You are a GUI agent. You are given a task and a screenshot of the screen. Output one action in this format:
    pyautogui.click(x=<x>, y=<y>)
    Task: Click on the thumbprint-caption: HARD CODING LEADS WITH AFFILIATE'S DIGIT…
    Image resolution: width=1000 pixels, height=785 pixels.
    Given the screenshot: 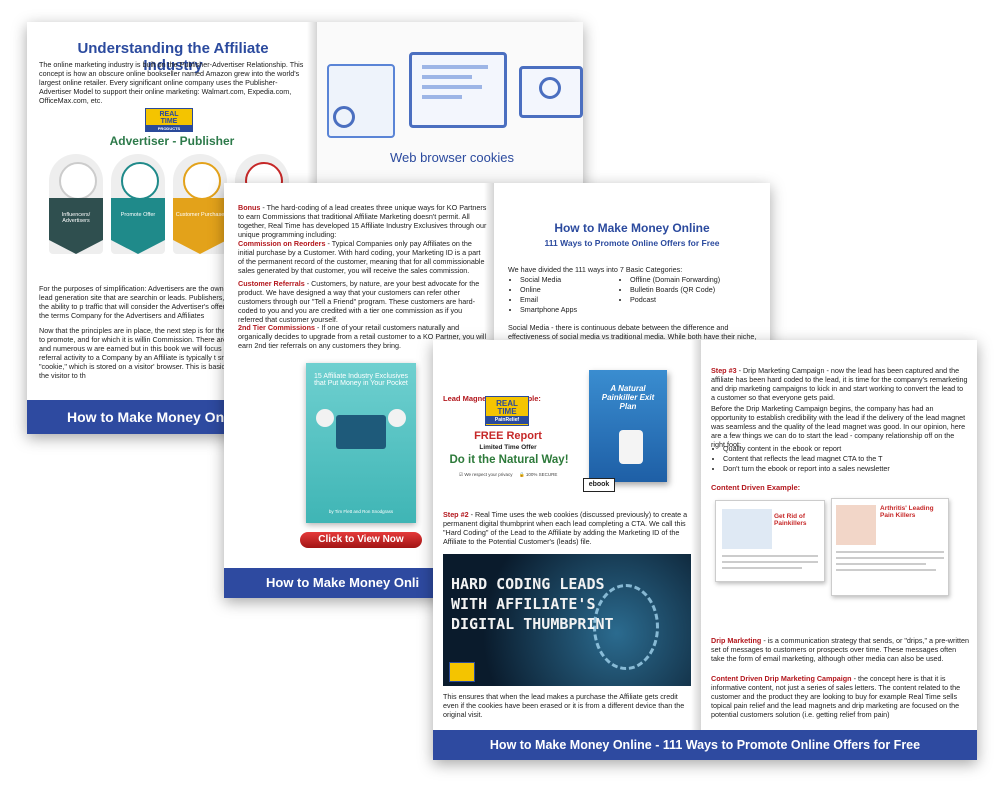 What is the action you would take?
    pyautogui.click(x=532, y=604)
    